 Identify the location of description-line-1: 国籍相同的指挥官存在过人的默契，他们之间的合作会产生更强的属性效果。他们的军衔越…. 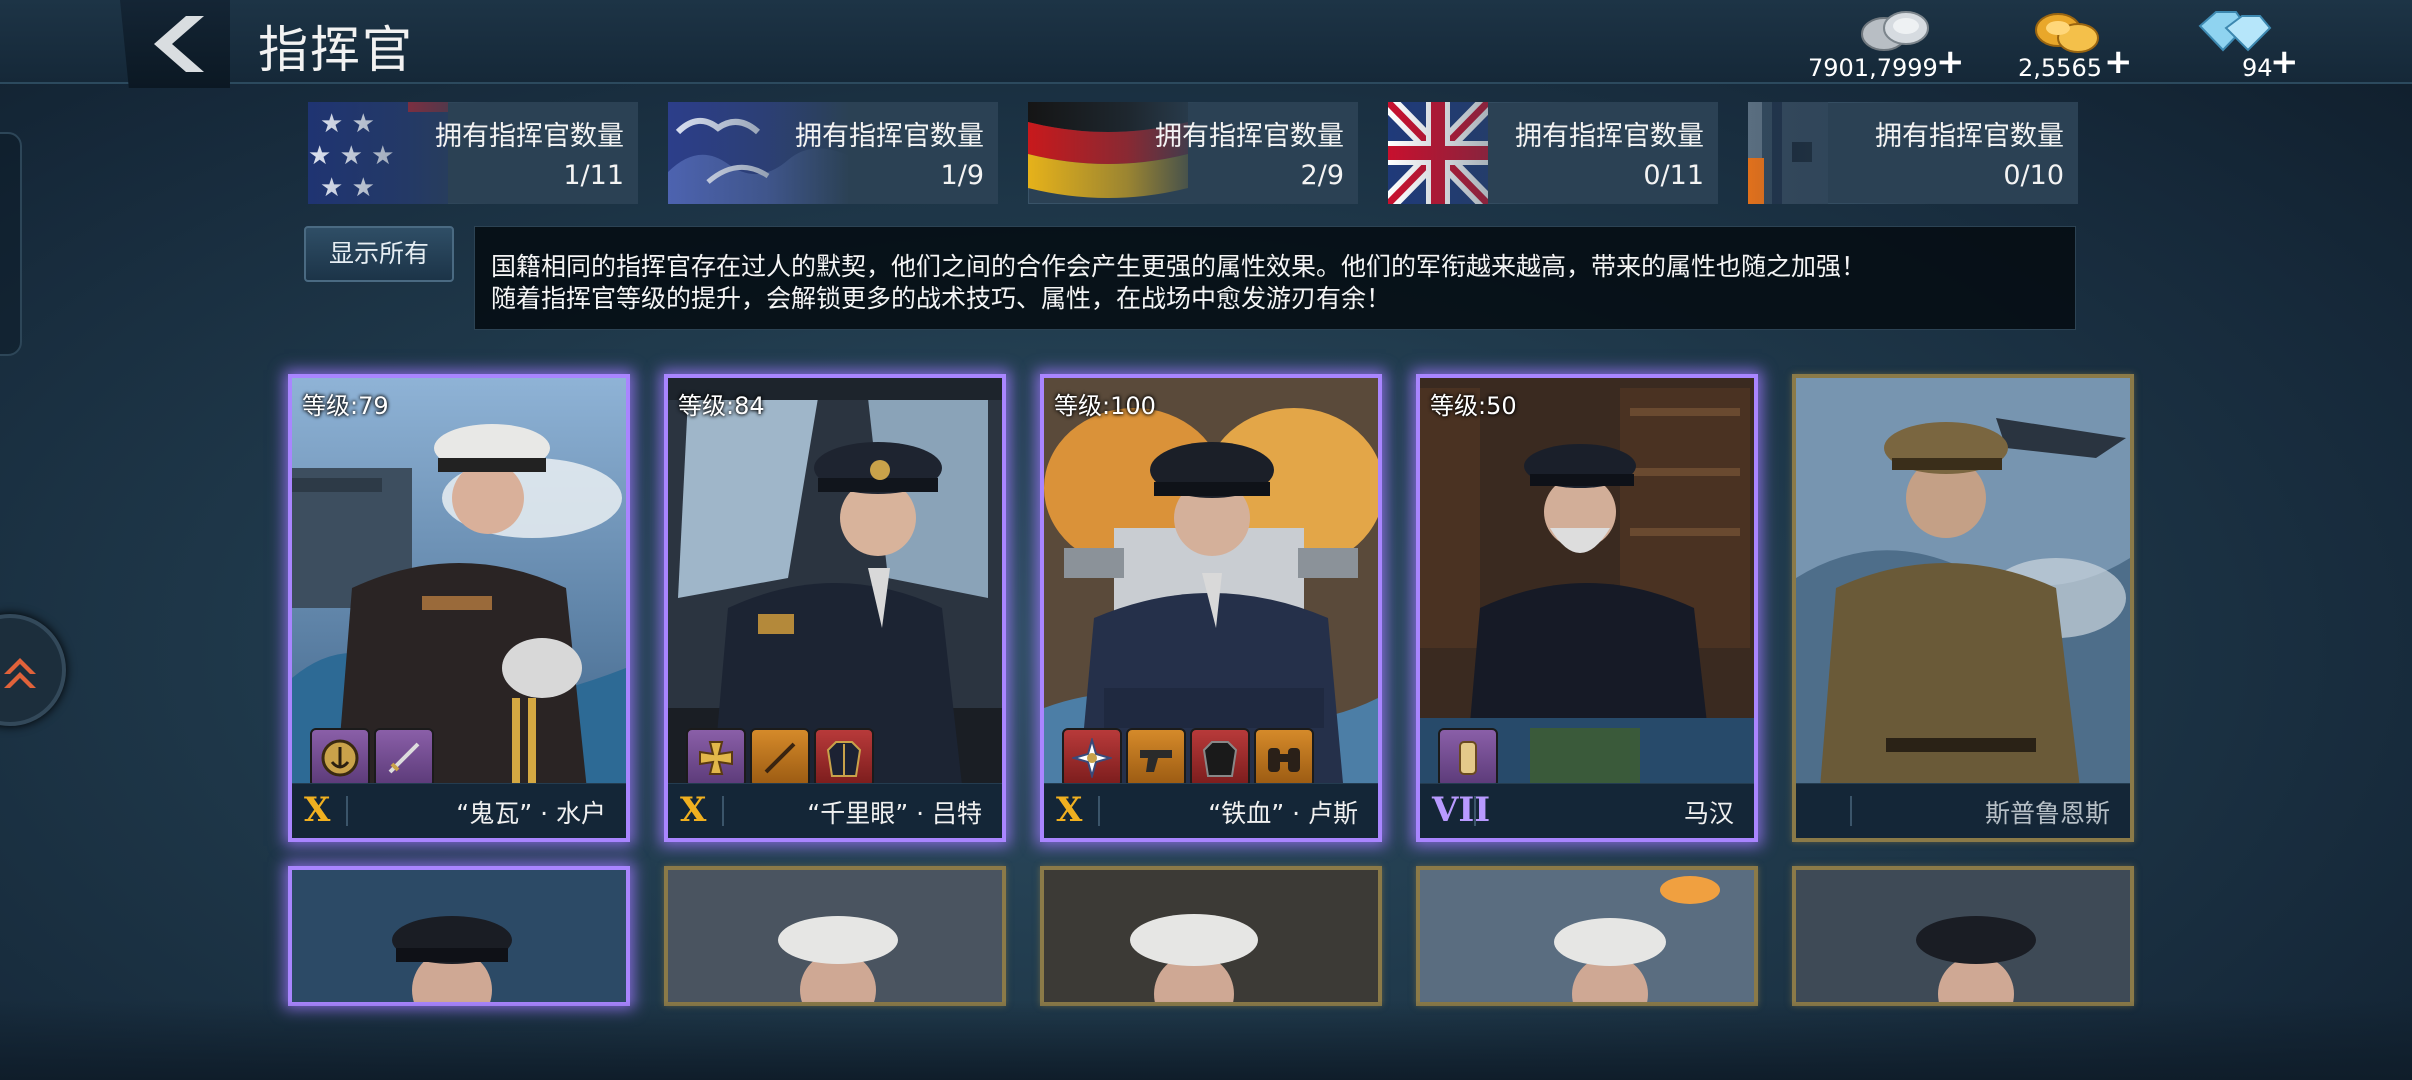
(1179, 266).